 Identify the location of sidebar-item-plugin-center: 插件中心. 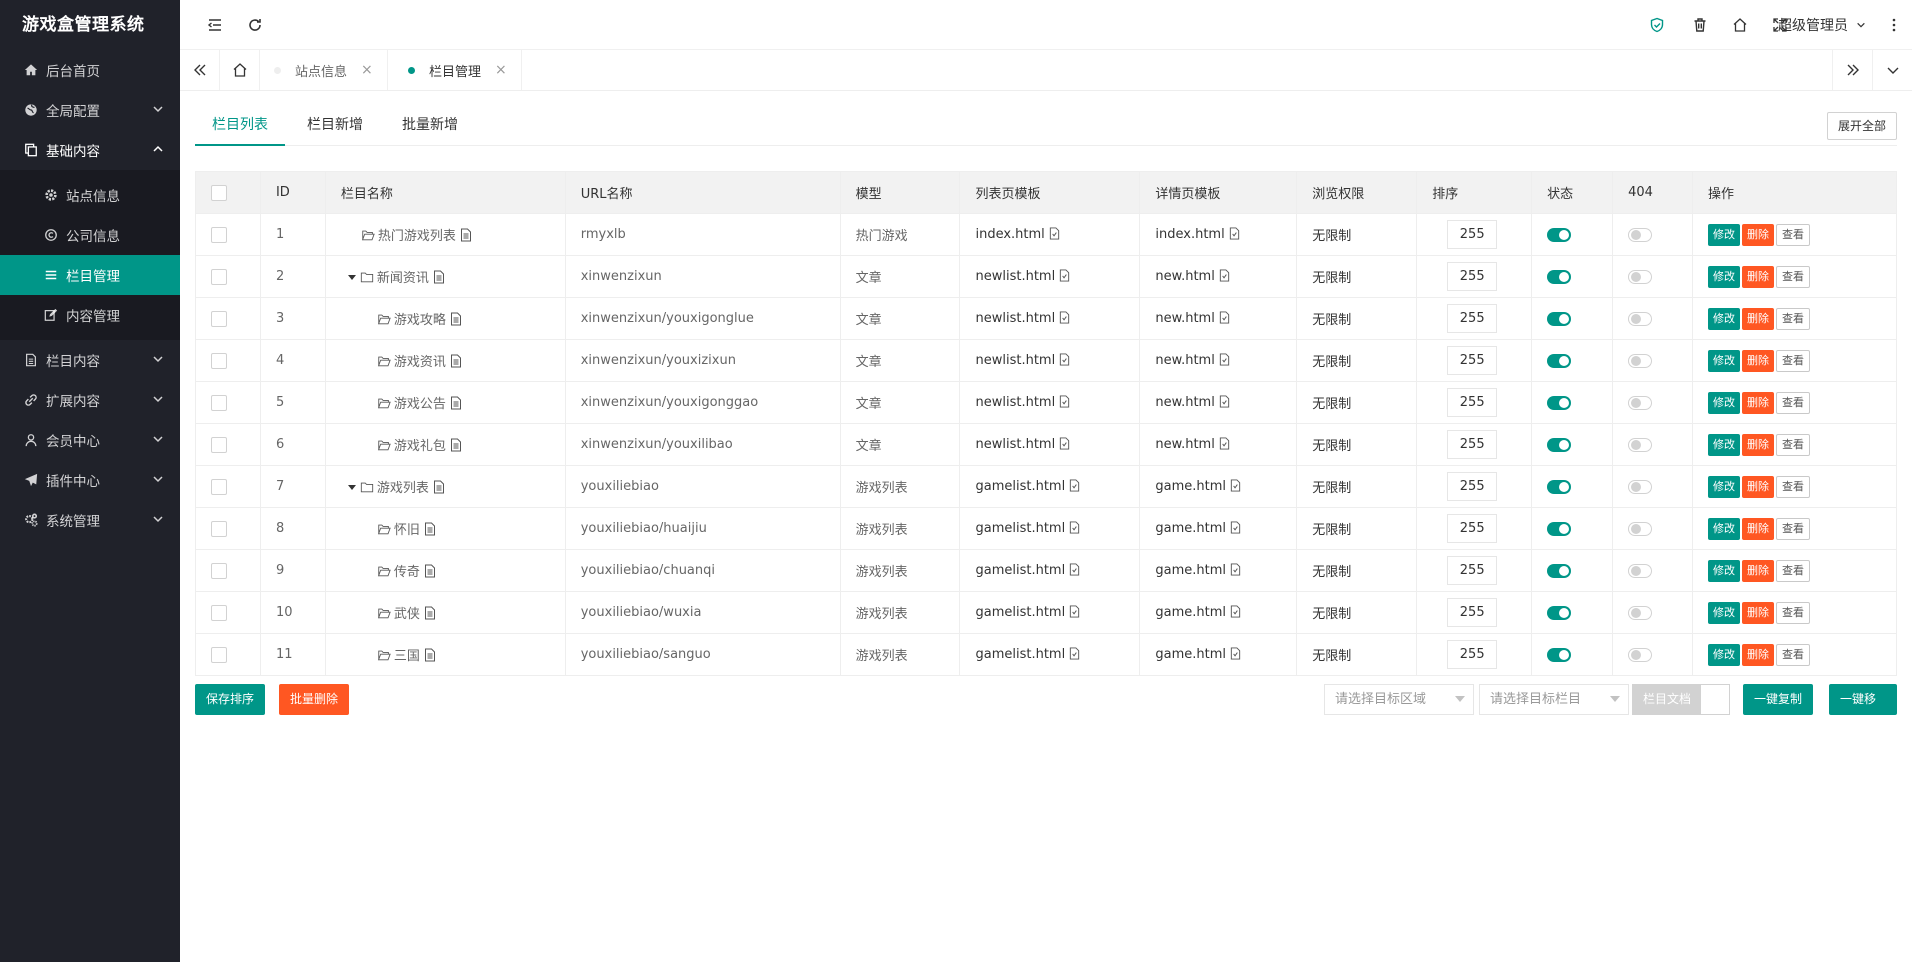
(90, 480).